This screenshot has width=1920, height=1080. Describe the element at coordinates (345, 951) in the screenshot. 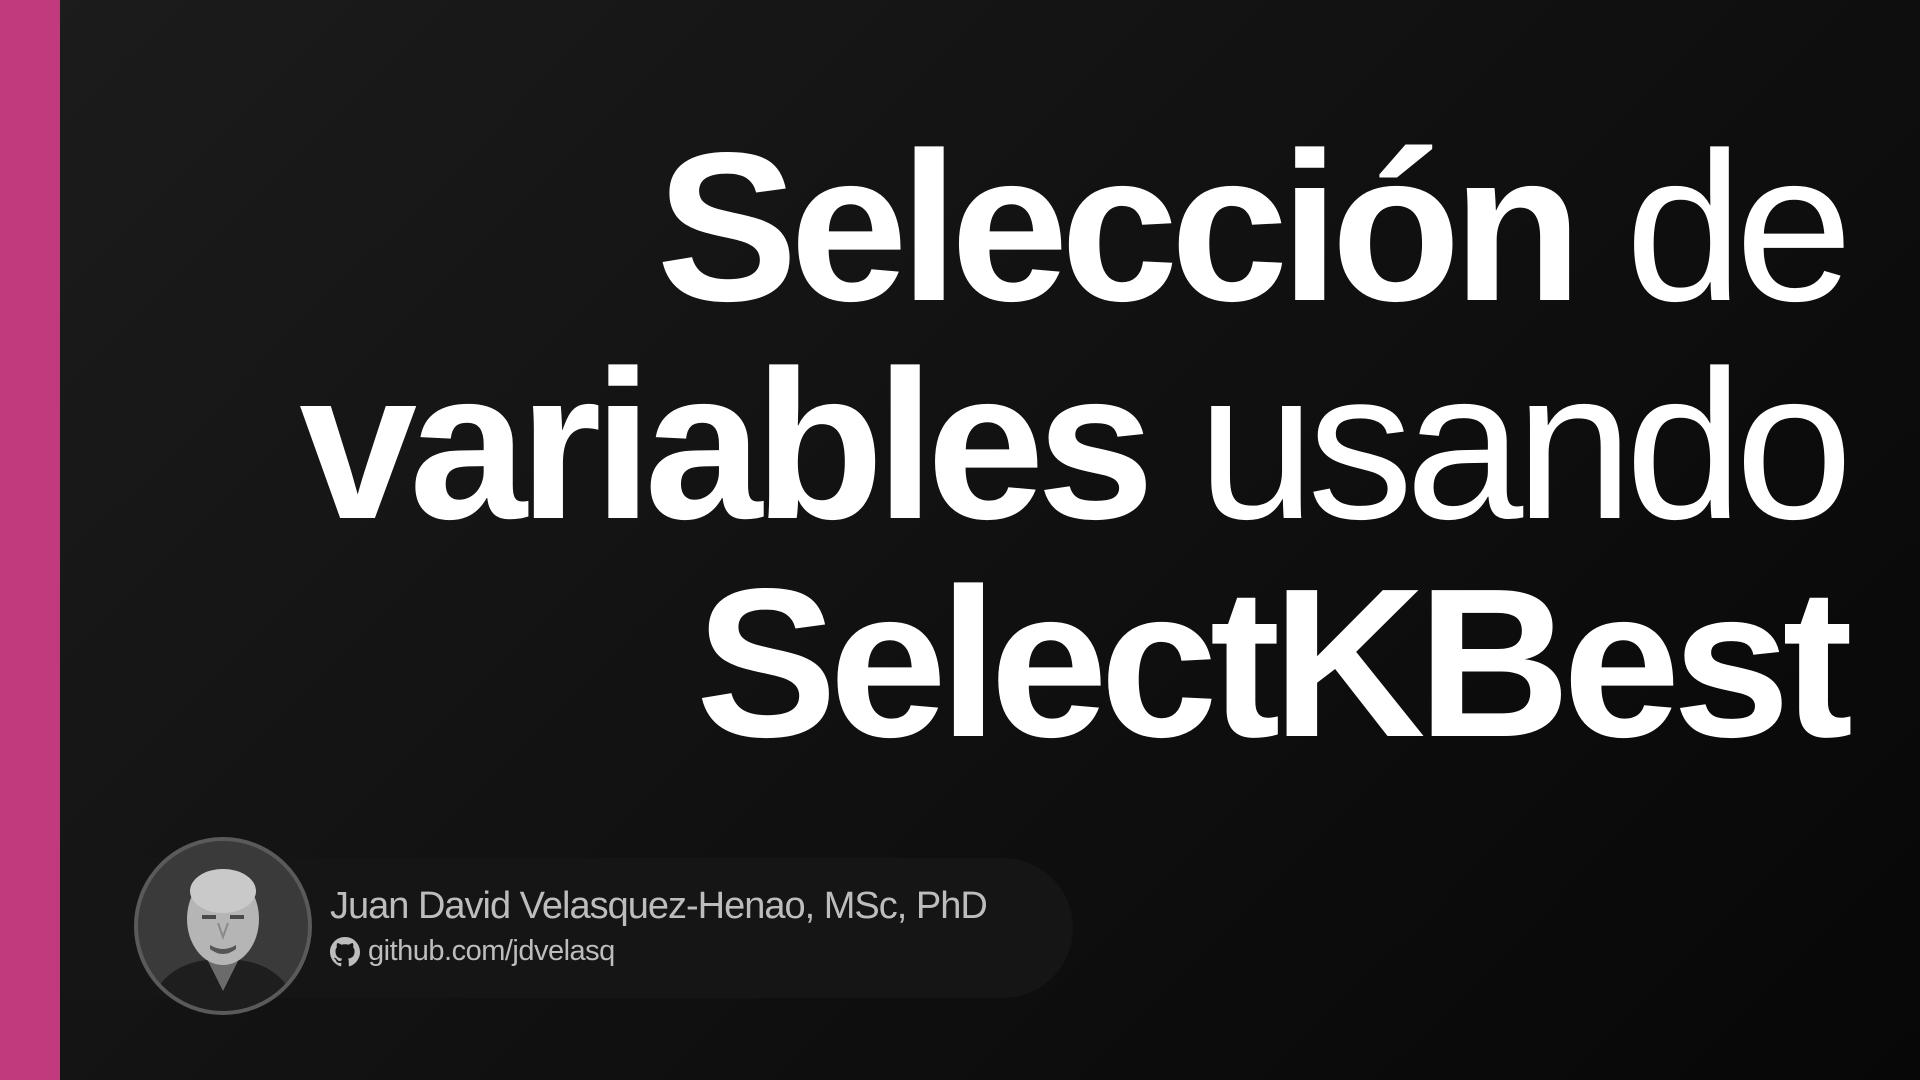

I see `github-icon` at that location.